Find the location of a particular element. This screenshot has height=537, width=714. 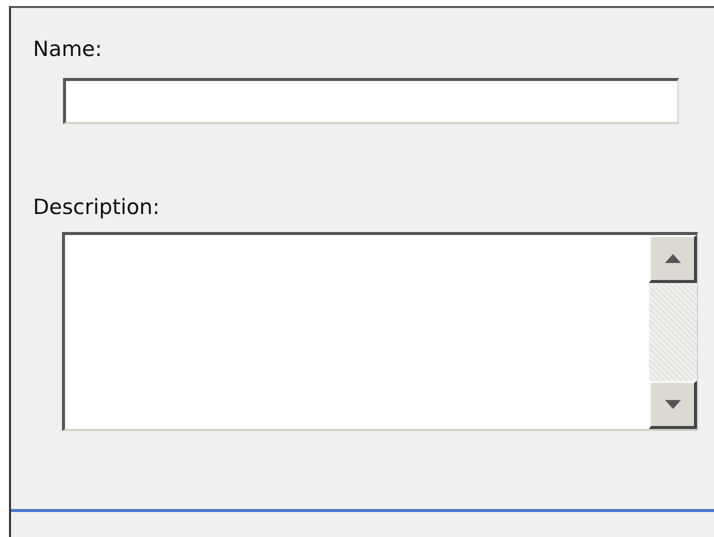

up-arrow-icon is located at coordinates (672, 258).